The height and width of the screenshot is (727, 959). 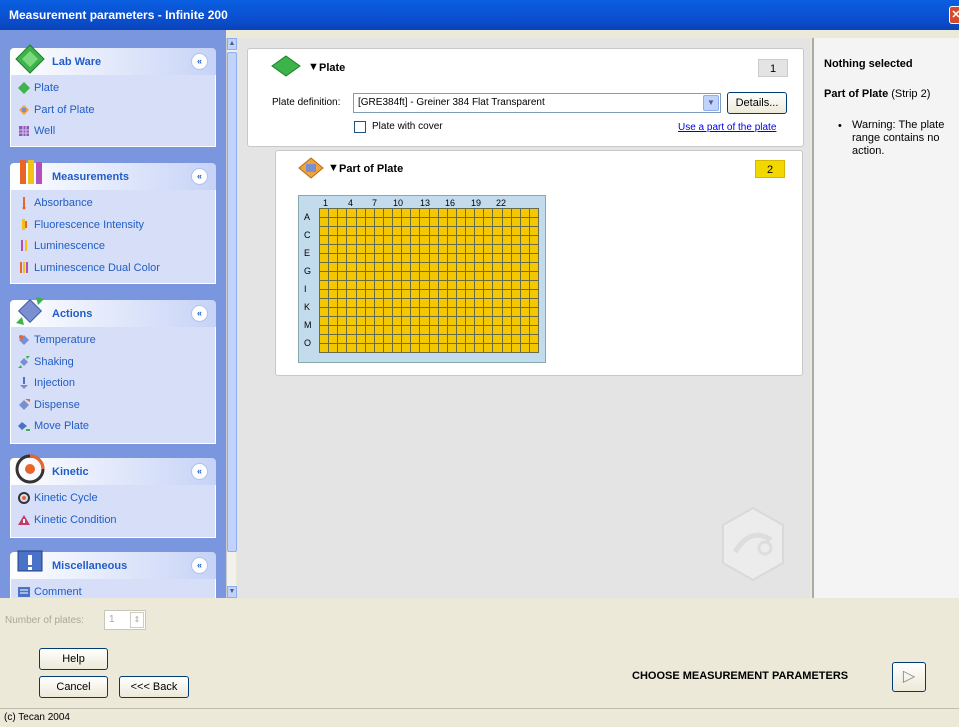 What do you see at coordinates (73, 687) in the screenshot?
I see `cancel-button: Cancel` at bounding box center [73, 687].